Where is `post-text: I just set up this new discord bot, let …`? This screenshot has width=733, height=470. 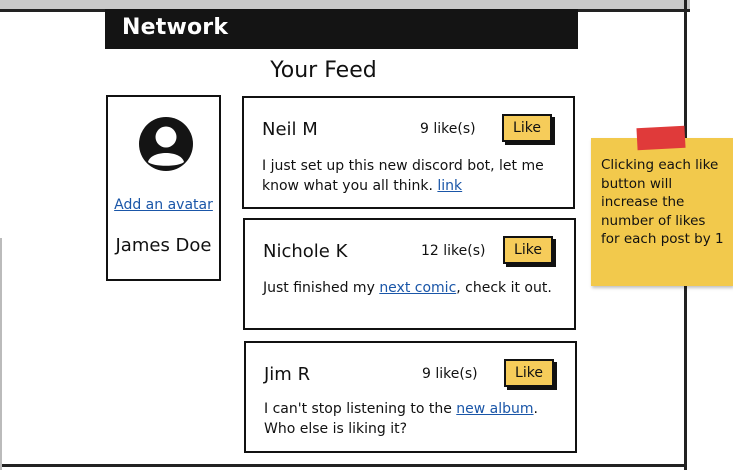 post-text: I just set up this new discord bot, let … is located at coordinates (412, 176).